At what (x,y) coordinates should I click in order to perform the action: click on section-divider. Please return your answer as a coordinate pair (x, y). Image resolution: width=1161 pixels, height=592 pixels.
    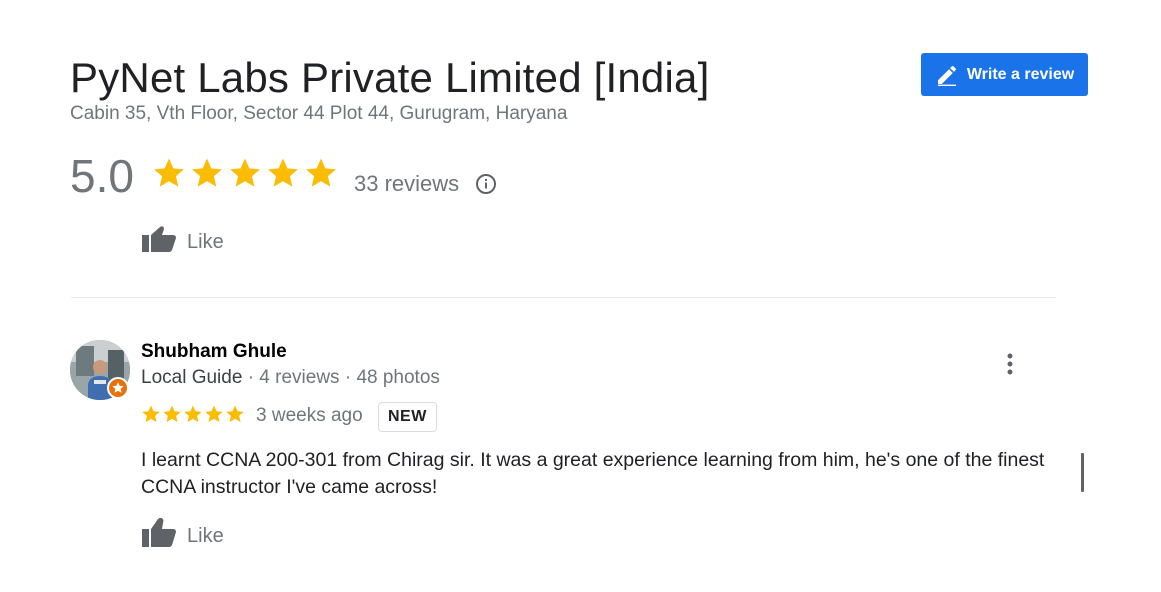
    Looking at the image, I should click on (563, 297).